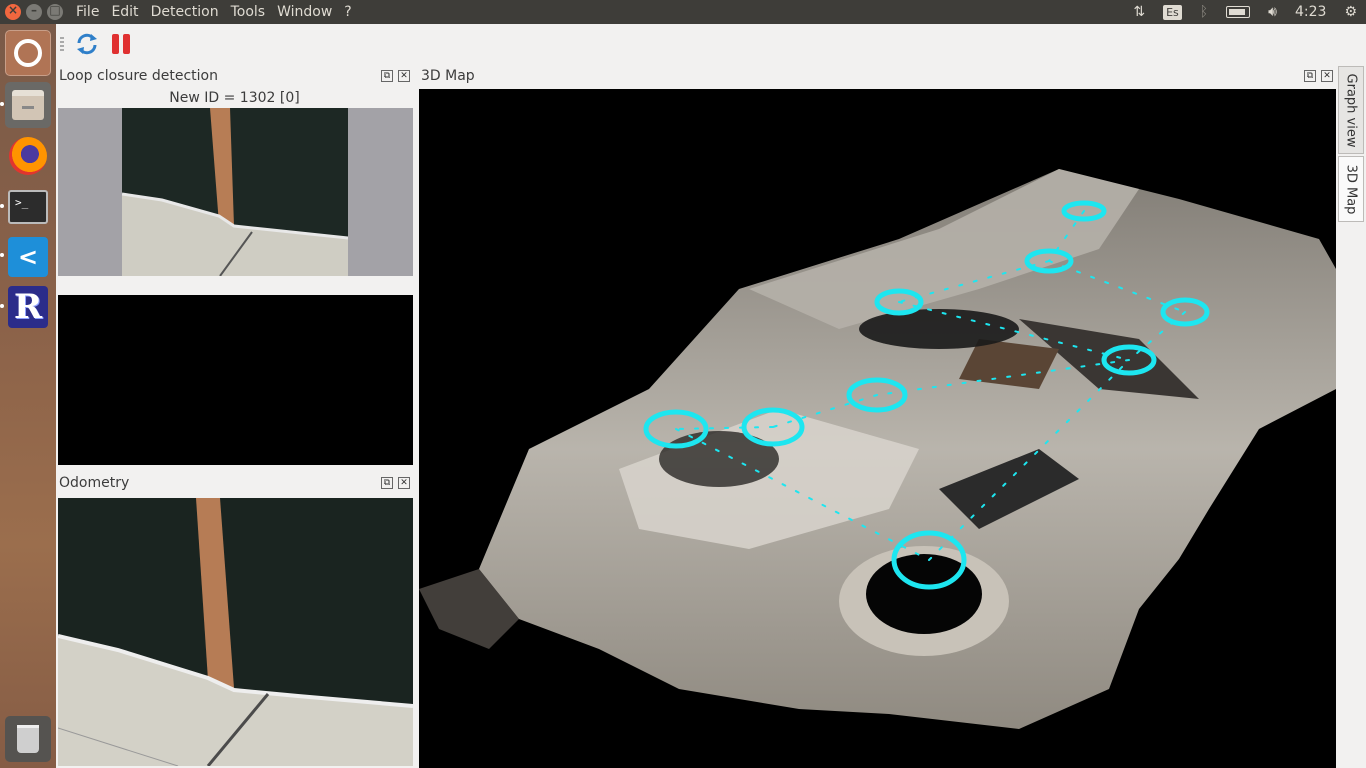  What do you see at coordinates (1172, 12) in the screenshot?
I see `keyboard-layout-indicator: Es` at bounding box center [1172, 12].